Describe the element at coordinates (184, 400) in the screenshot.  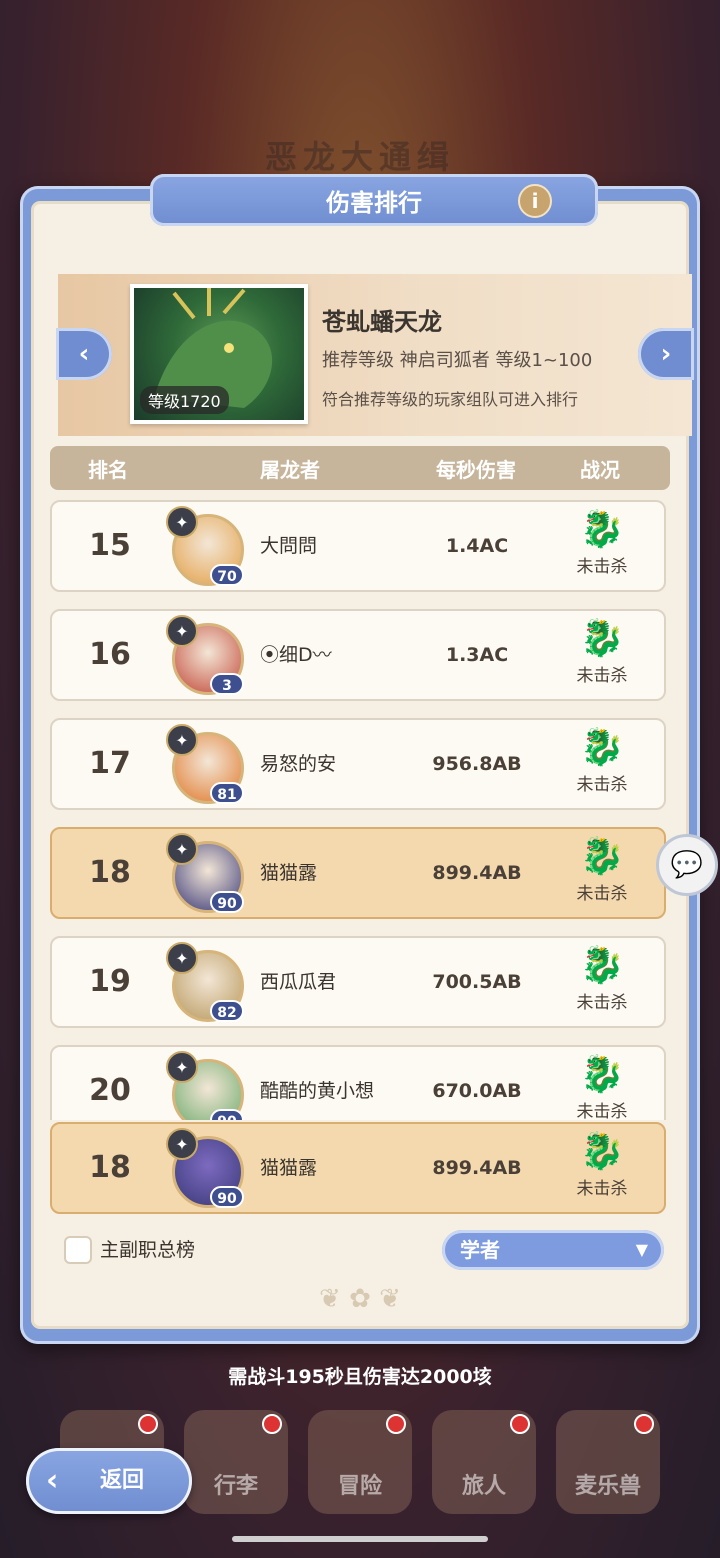
I see `boss-level-badge: 等级1720` at that location.